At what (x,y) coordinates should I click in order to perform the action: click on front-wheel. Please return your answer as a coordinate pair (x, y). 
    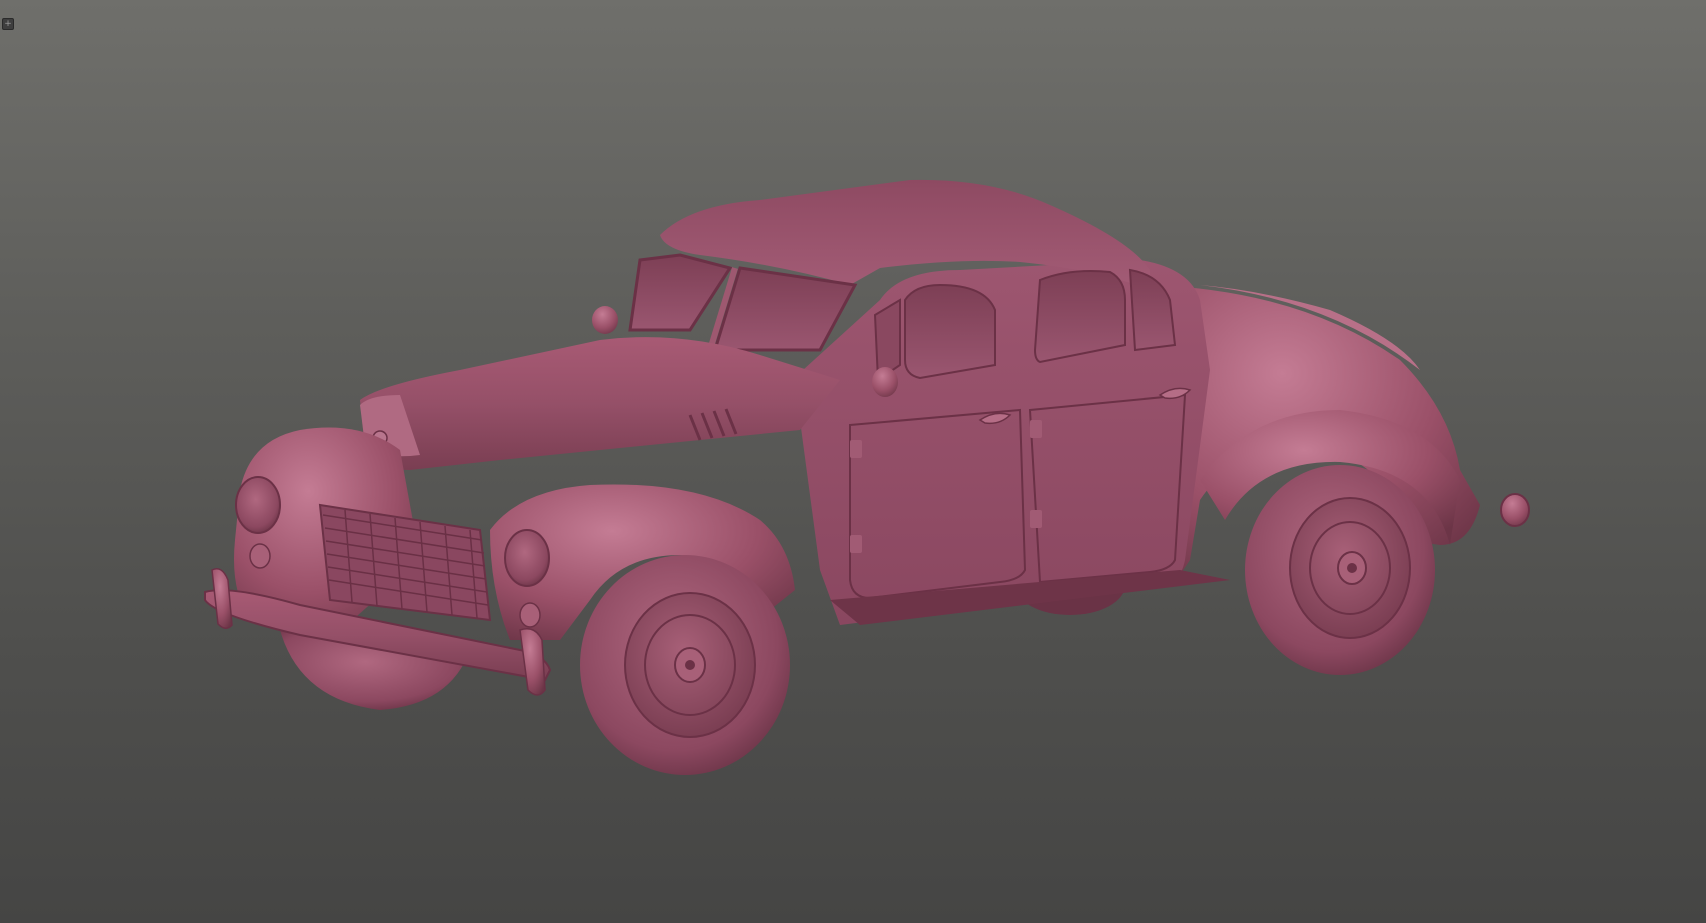
    Looking at the image, I should click on (685, 665).